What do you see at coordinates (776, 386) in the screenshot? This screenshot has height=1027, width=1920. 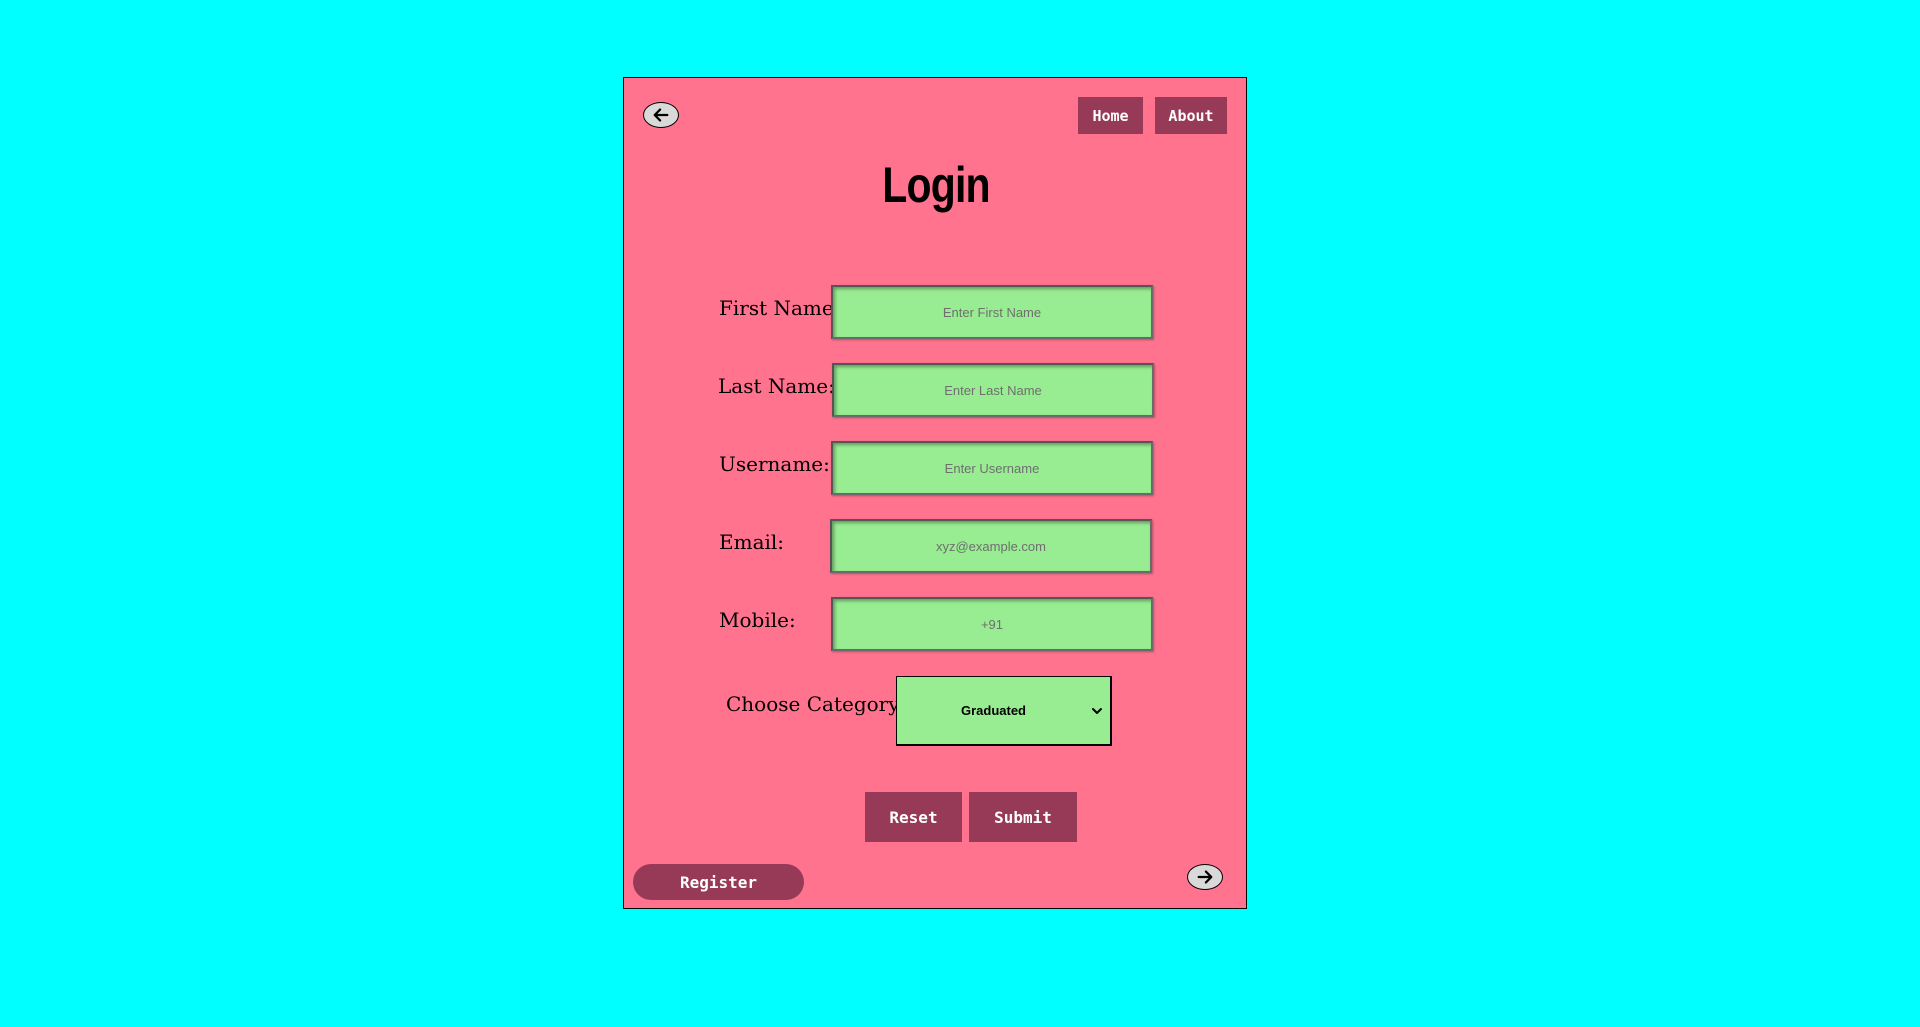 I see `last-name-label: Last Name:` at bounding box center [776, 386].